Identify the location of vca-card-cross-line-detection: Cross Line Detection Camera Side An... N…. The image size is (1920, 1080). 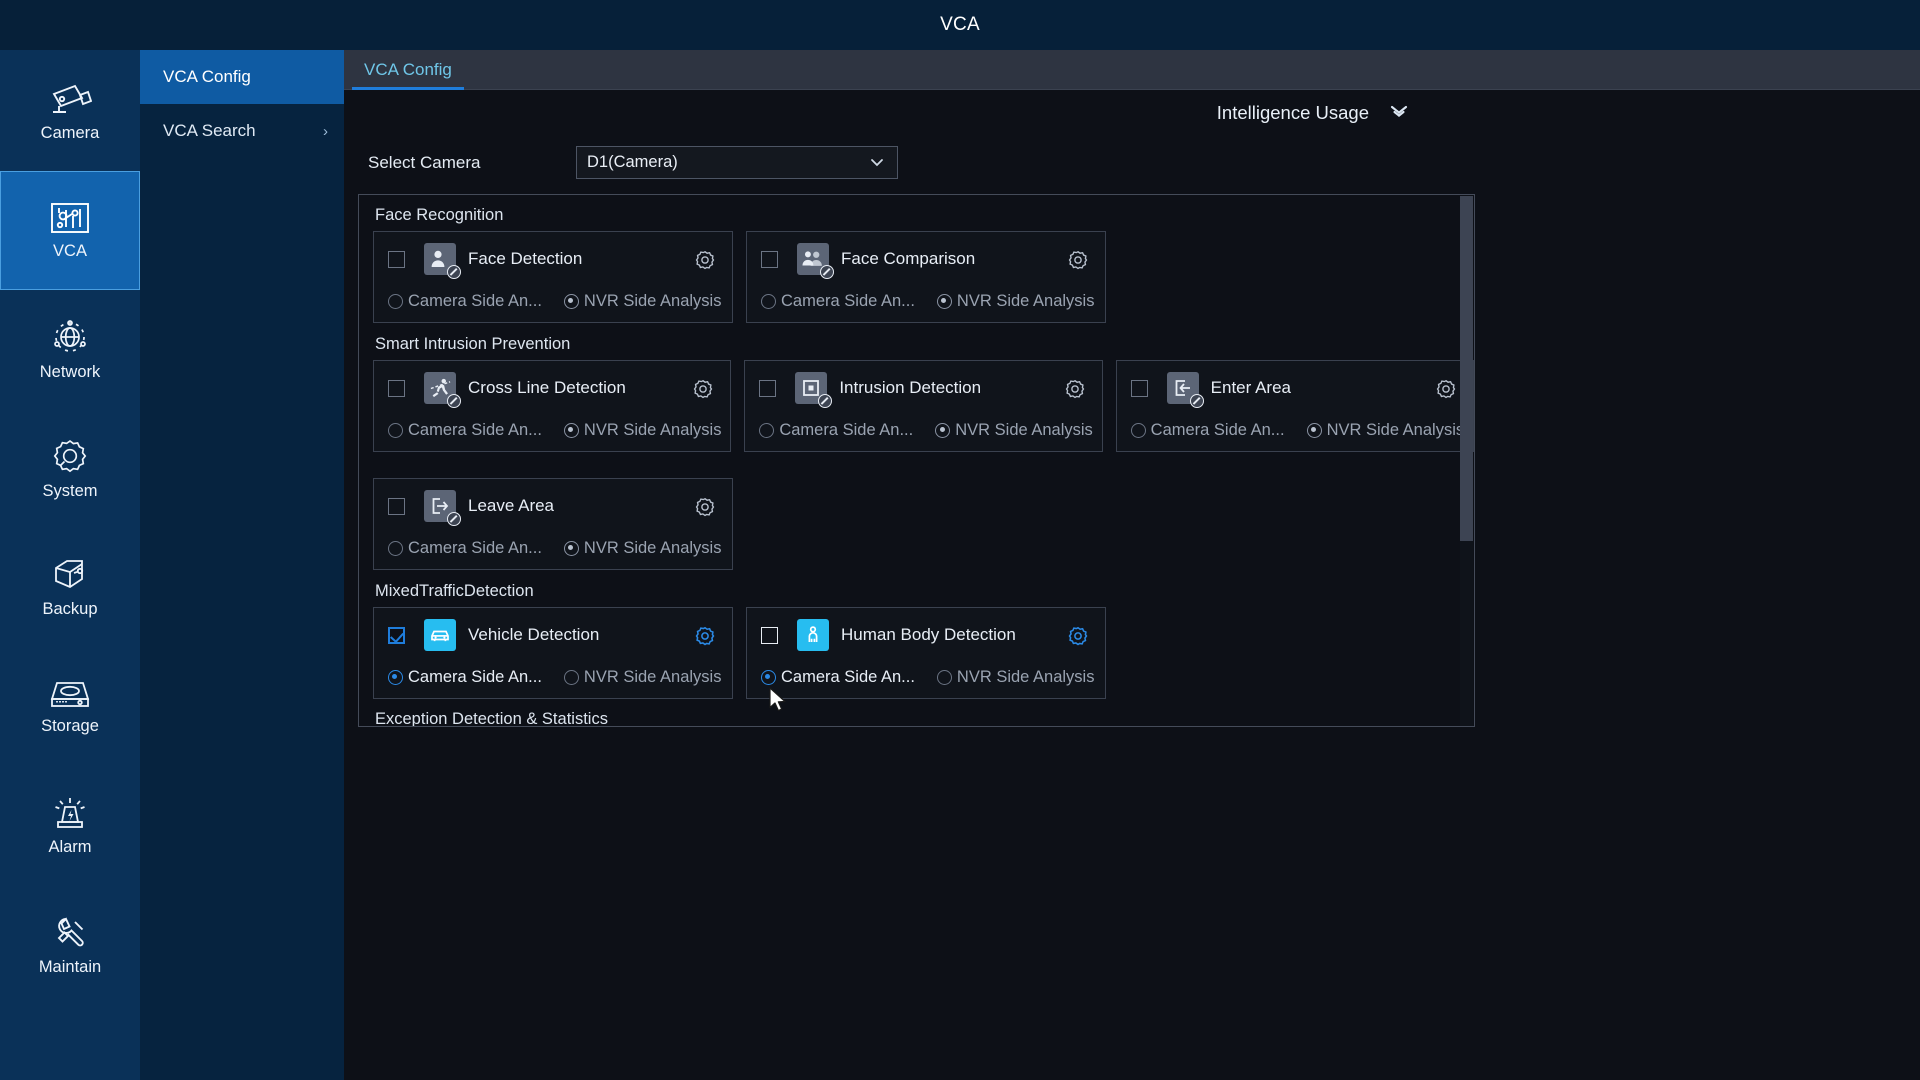
(552, 406).